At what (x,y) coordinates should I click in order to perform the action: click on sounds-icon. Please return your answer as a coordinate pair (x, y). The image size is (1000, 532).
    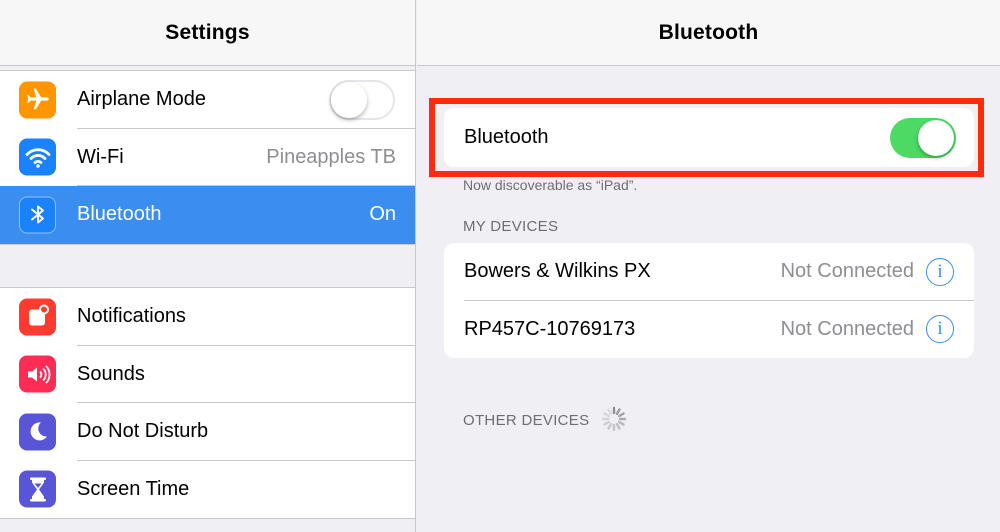
    Looking at the image, I should click on (37, 374).